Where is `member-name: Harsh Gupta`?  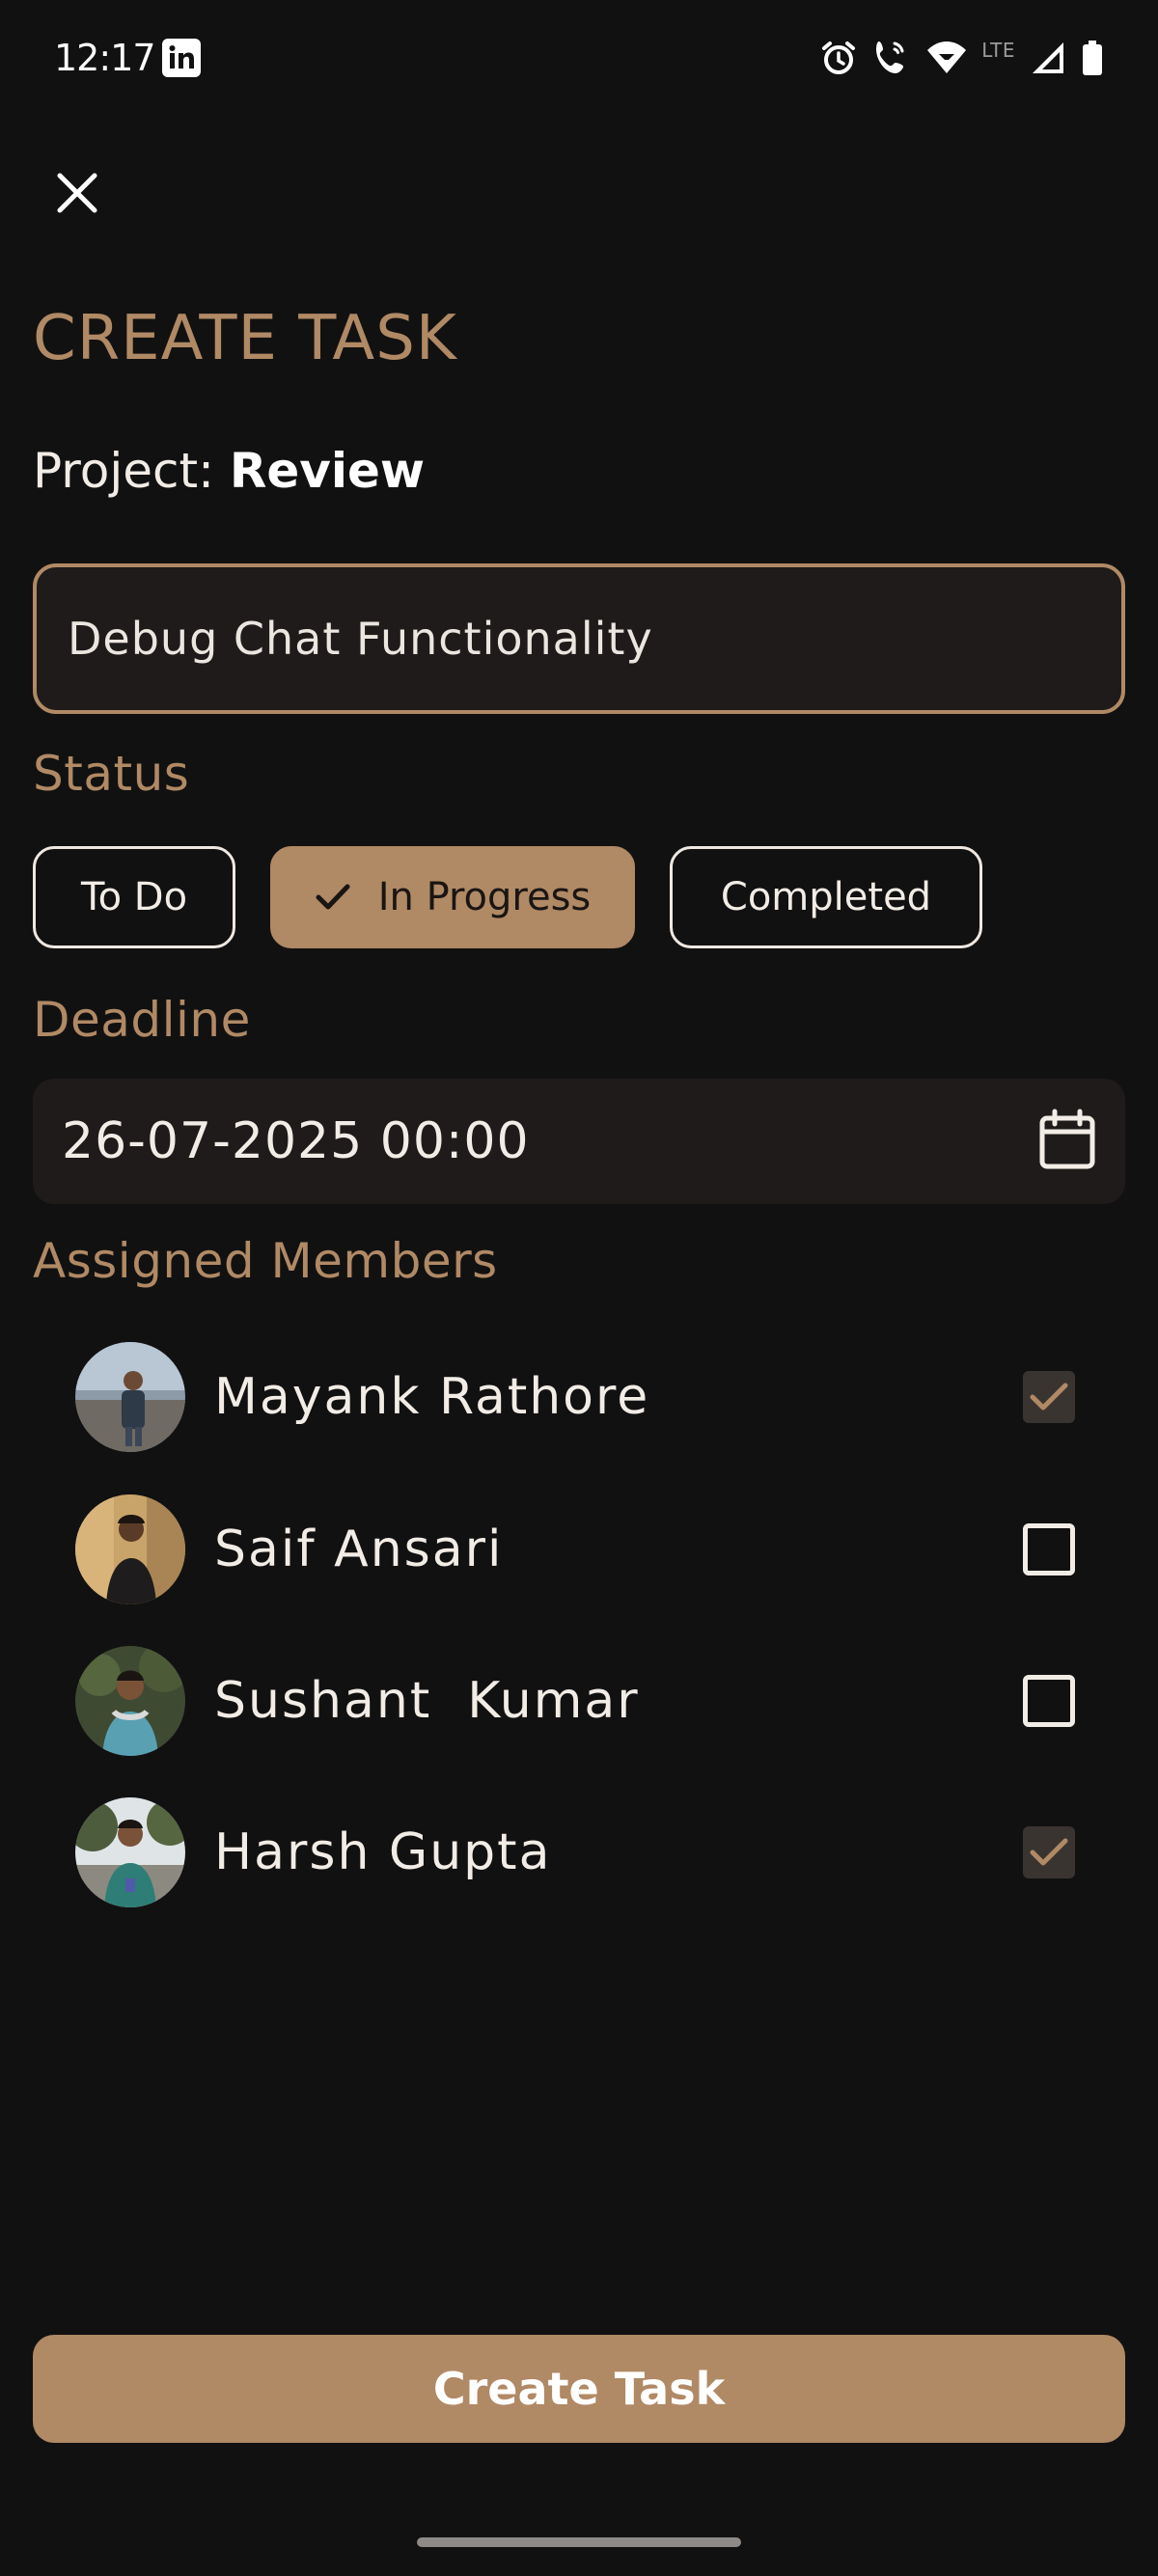
member-name: Harsh Gupta is located at coordinates (383, 1852).